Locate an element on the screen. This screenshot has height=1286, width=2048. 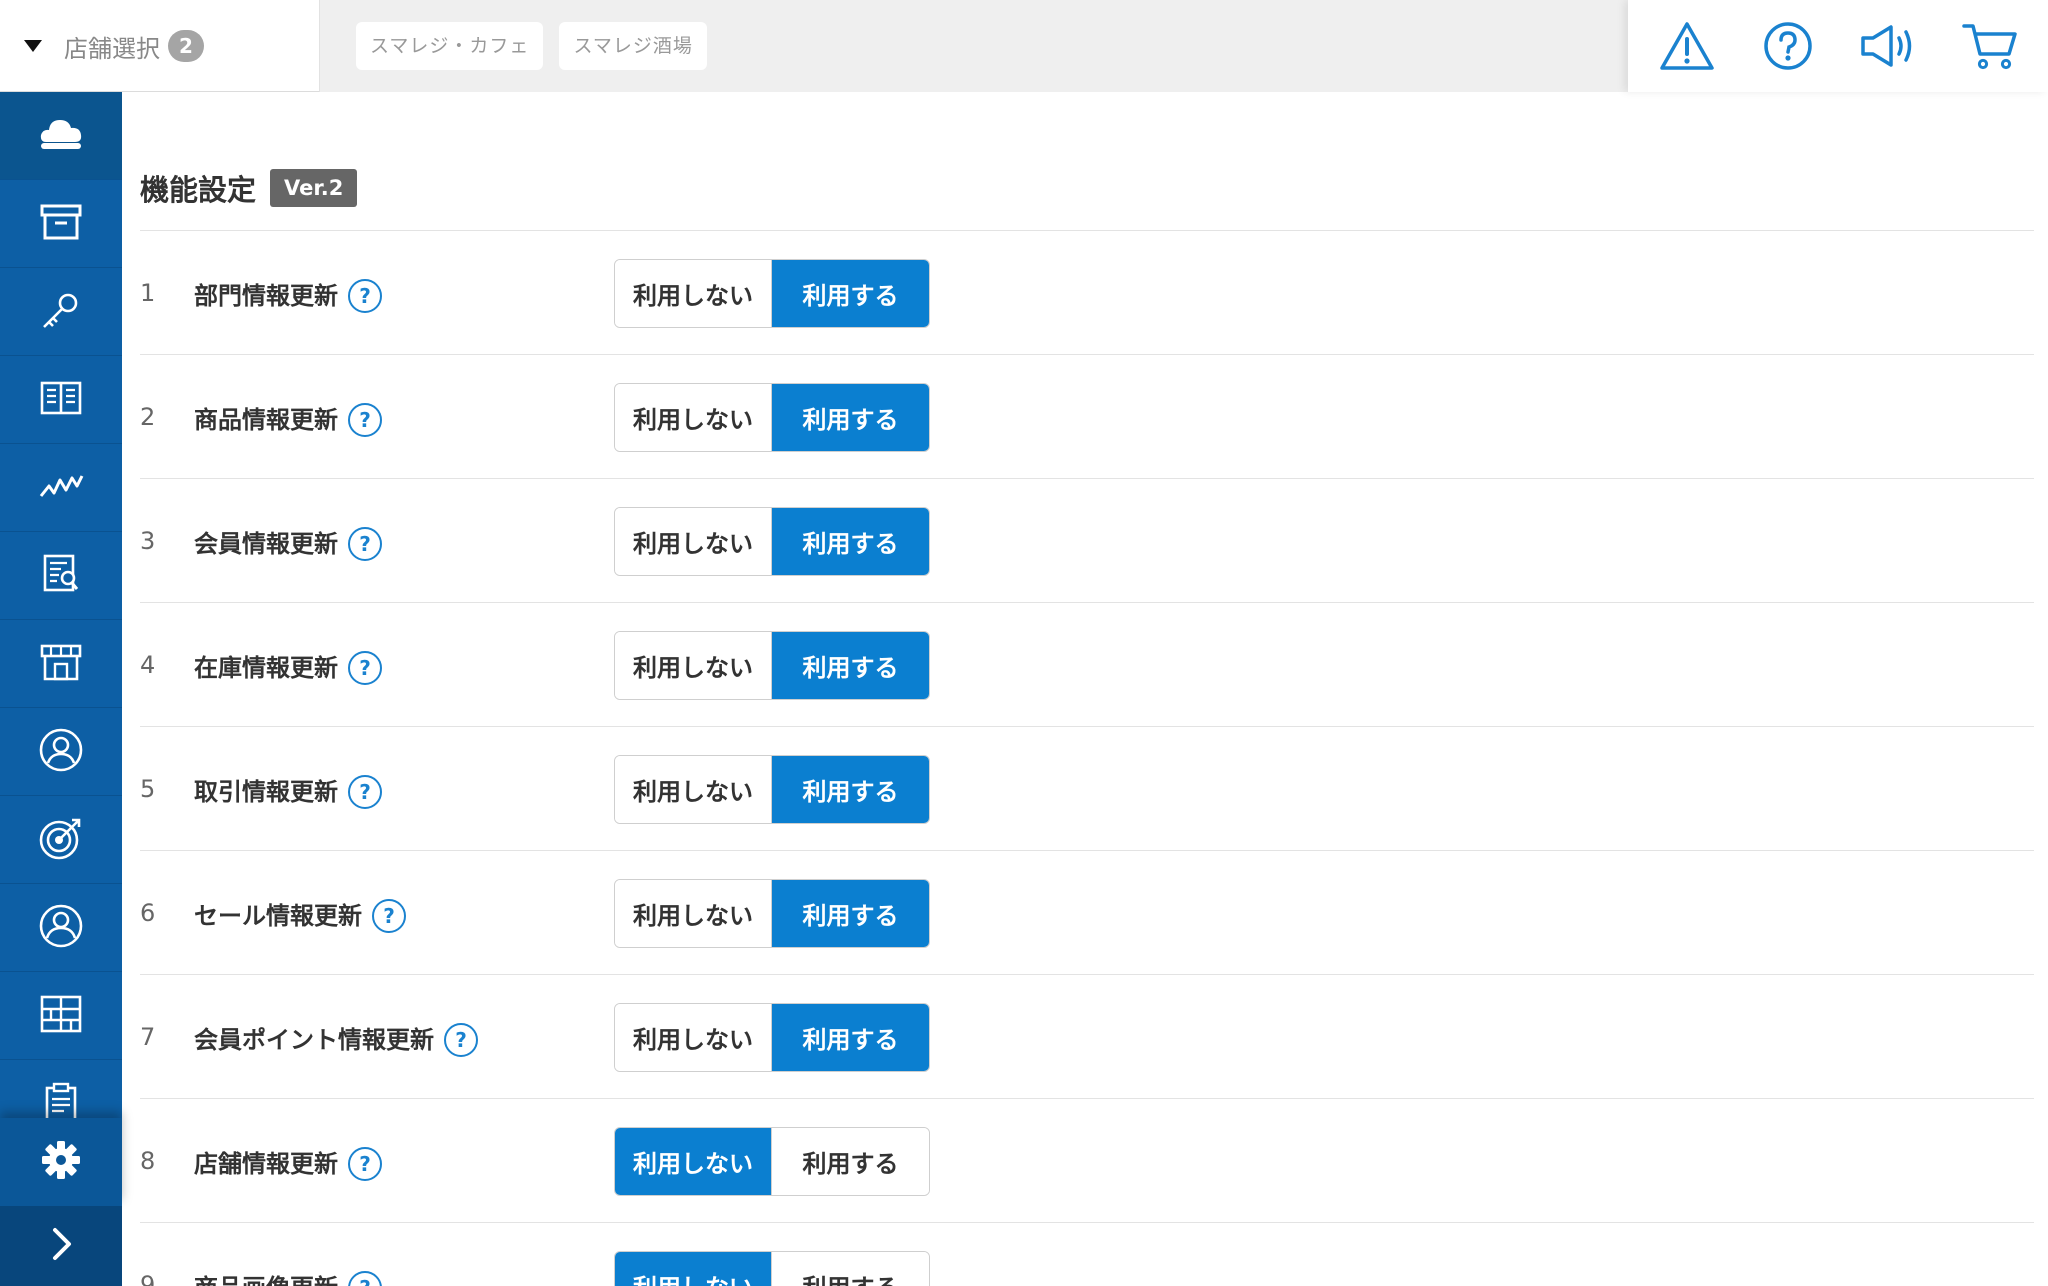
store-select-dropdown: 店舗選択 2 is located at coordinates (160, 46).